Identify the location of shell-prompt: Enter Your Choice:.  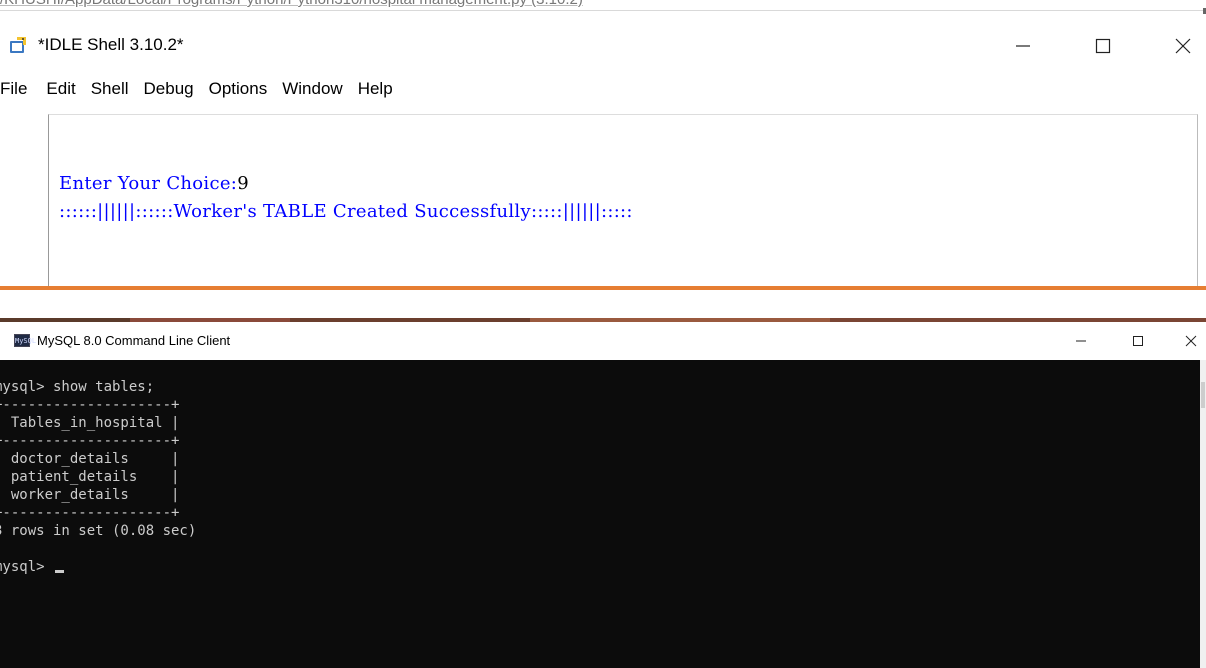
(148, 183).